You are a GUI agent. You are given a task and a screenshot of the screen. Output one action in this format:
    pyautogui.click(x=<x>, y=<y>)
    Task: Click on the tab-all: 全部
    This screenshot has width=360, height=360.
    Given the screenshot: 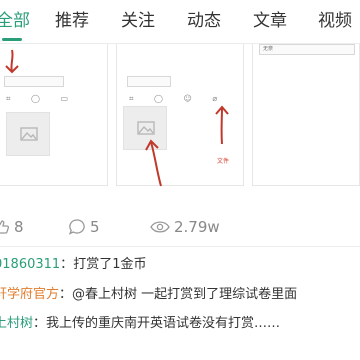 What is the action you would take?
    pyautogui.click(x=15, y=21)
    